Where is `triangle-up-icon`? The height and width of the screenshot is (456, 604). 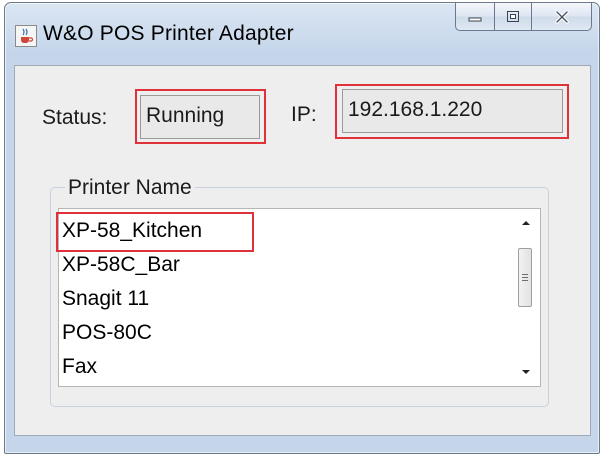 triangle-up-icon is located at coordinates (525, 223).